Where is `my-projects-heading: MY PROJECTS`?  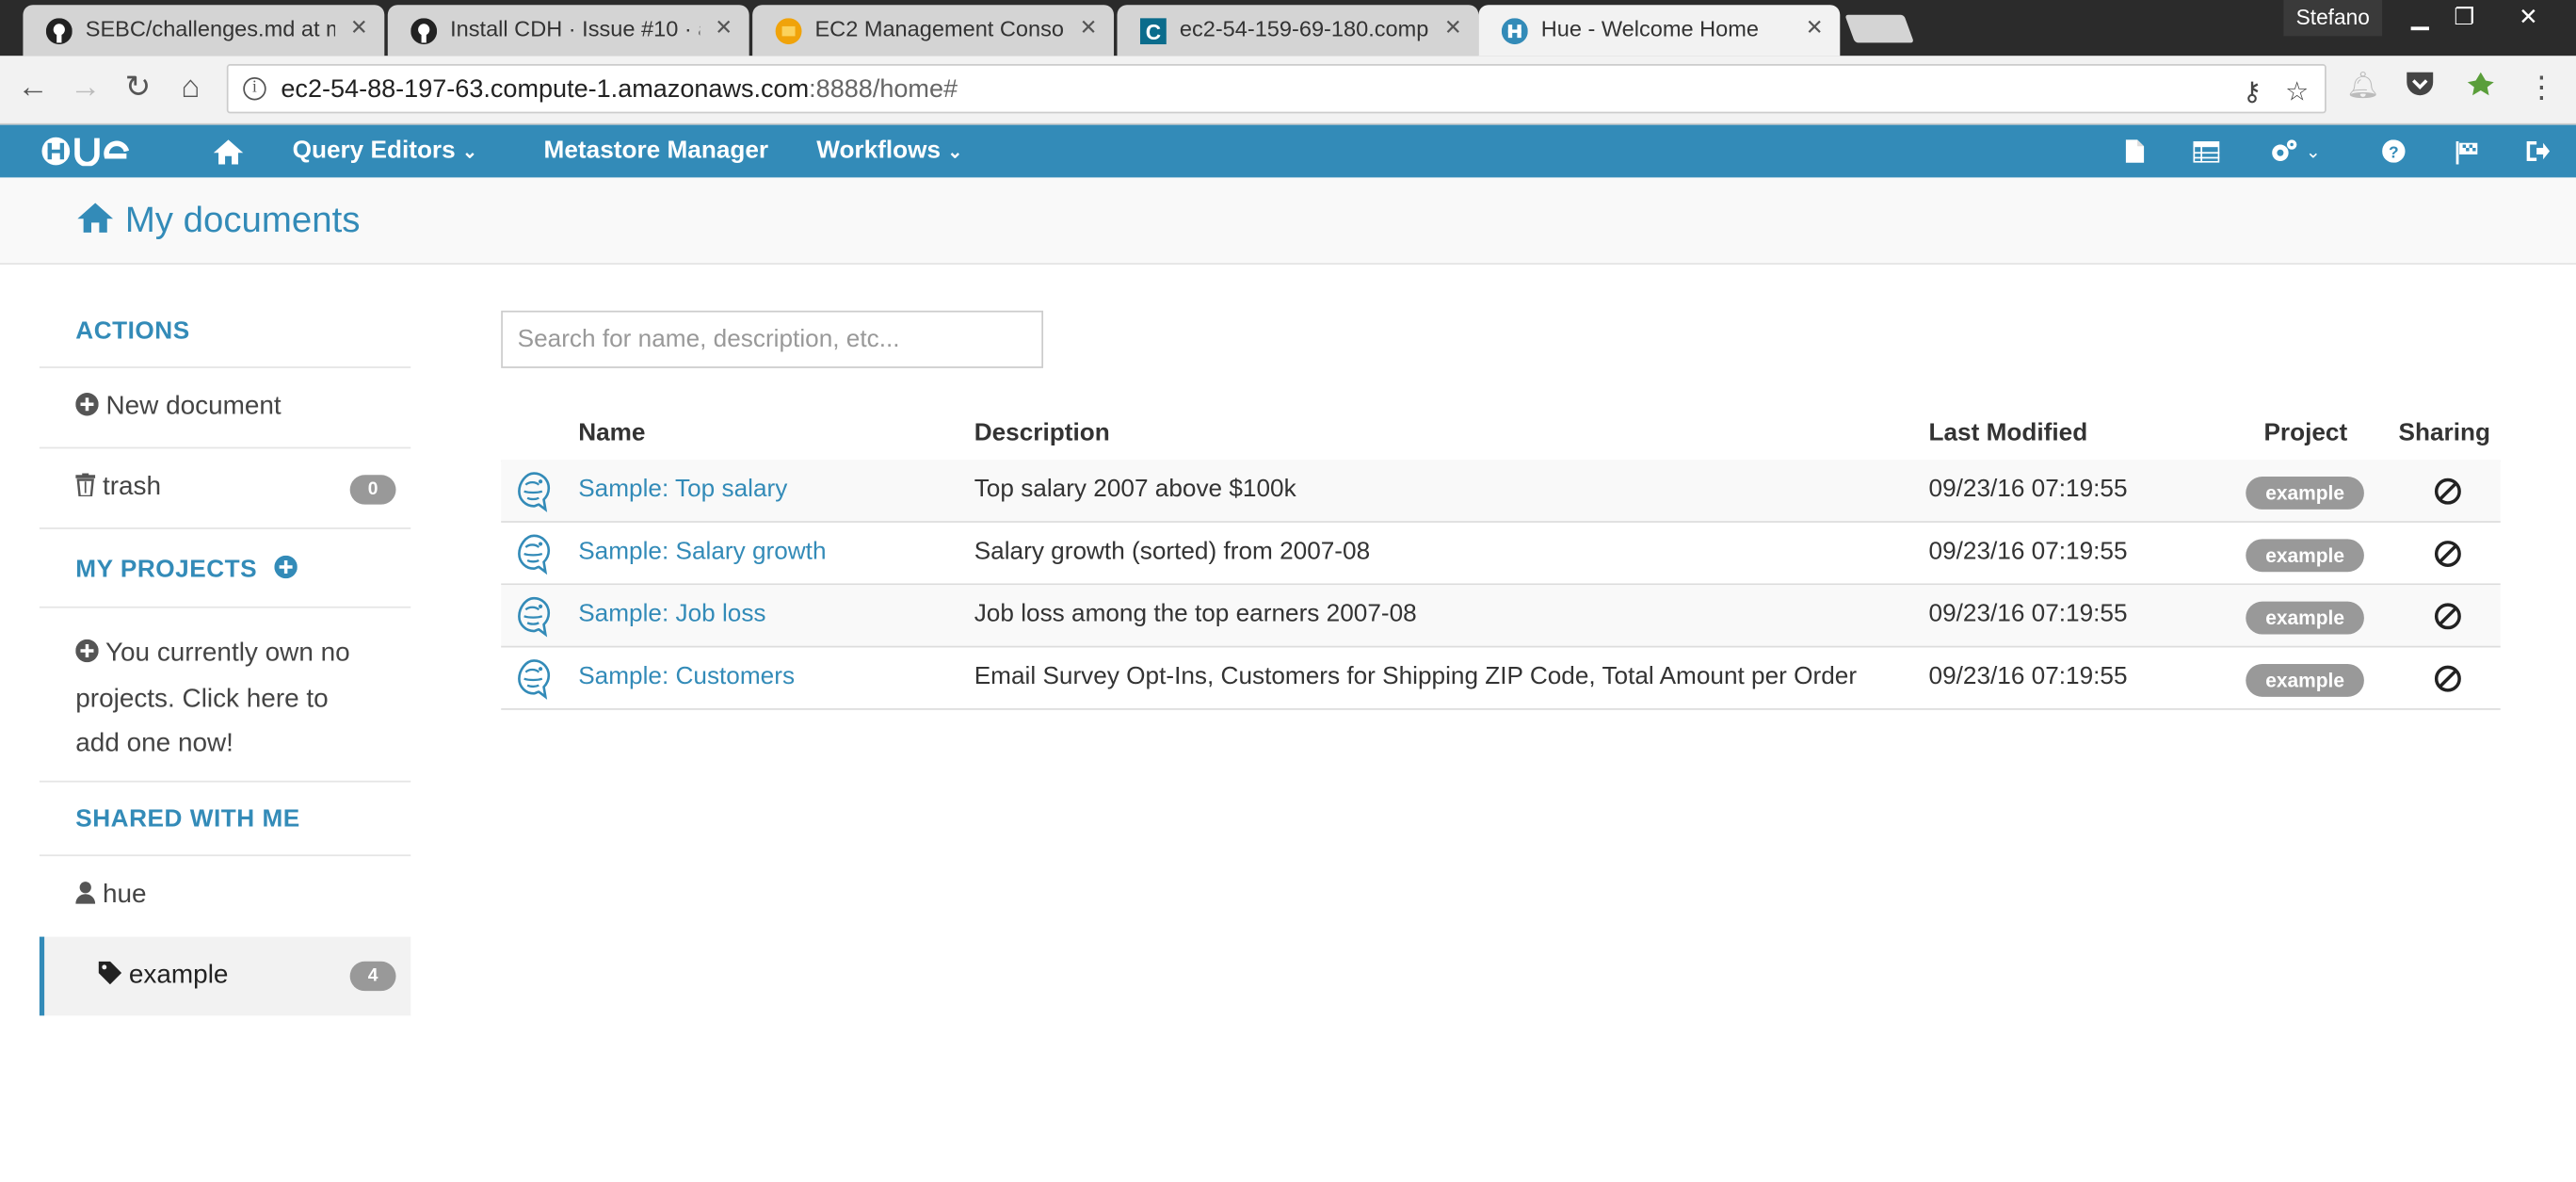
my-projects-heading: MY PROJECTS is located at coordinates (186, 569).